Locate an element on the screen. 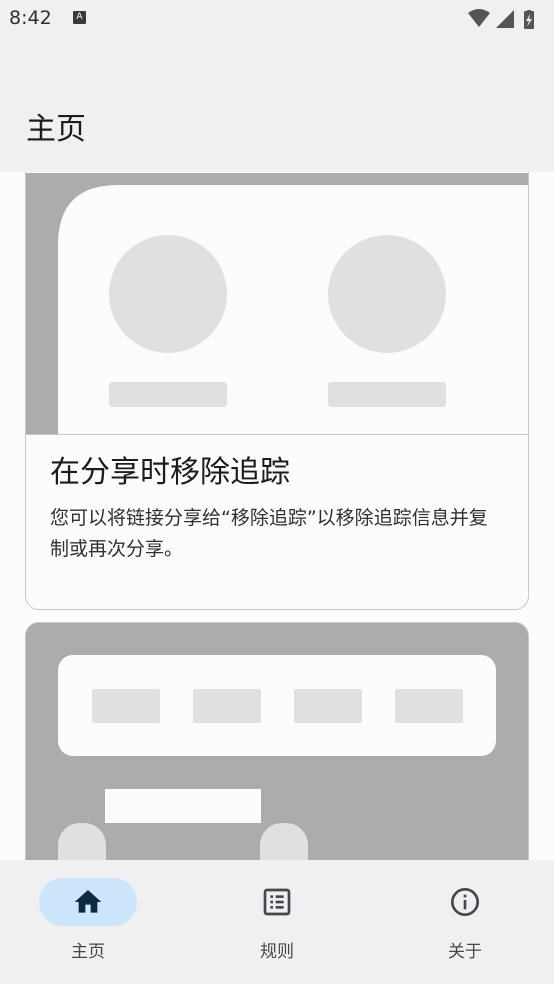 This screenshot has width=554, height=984. nav-item-rules: 规则 is located at coordinates (277, 922).